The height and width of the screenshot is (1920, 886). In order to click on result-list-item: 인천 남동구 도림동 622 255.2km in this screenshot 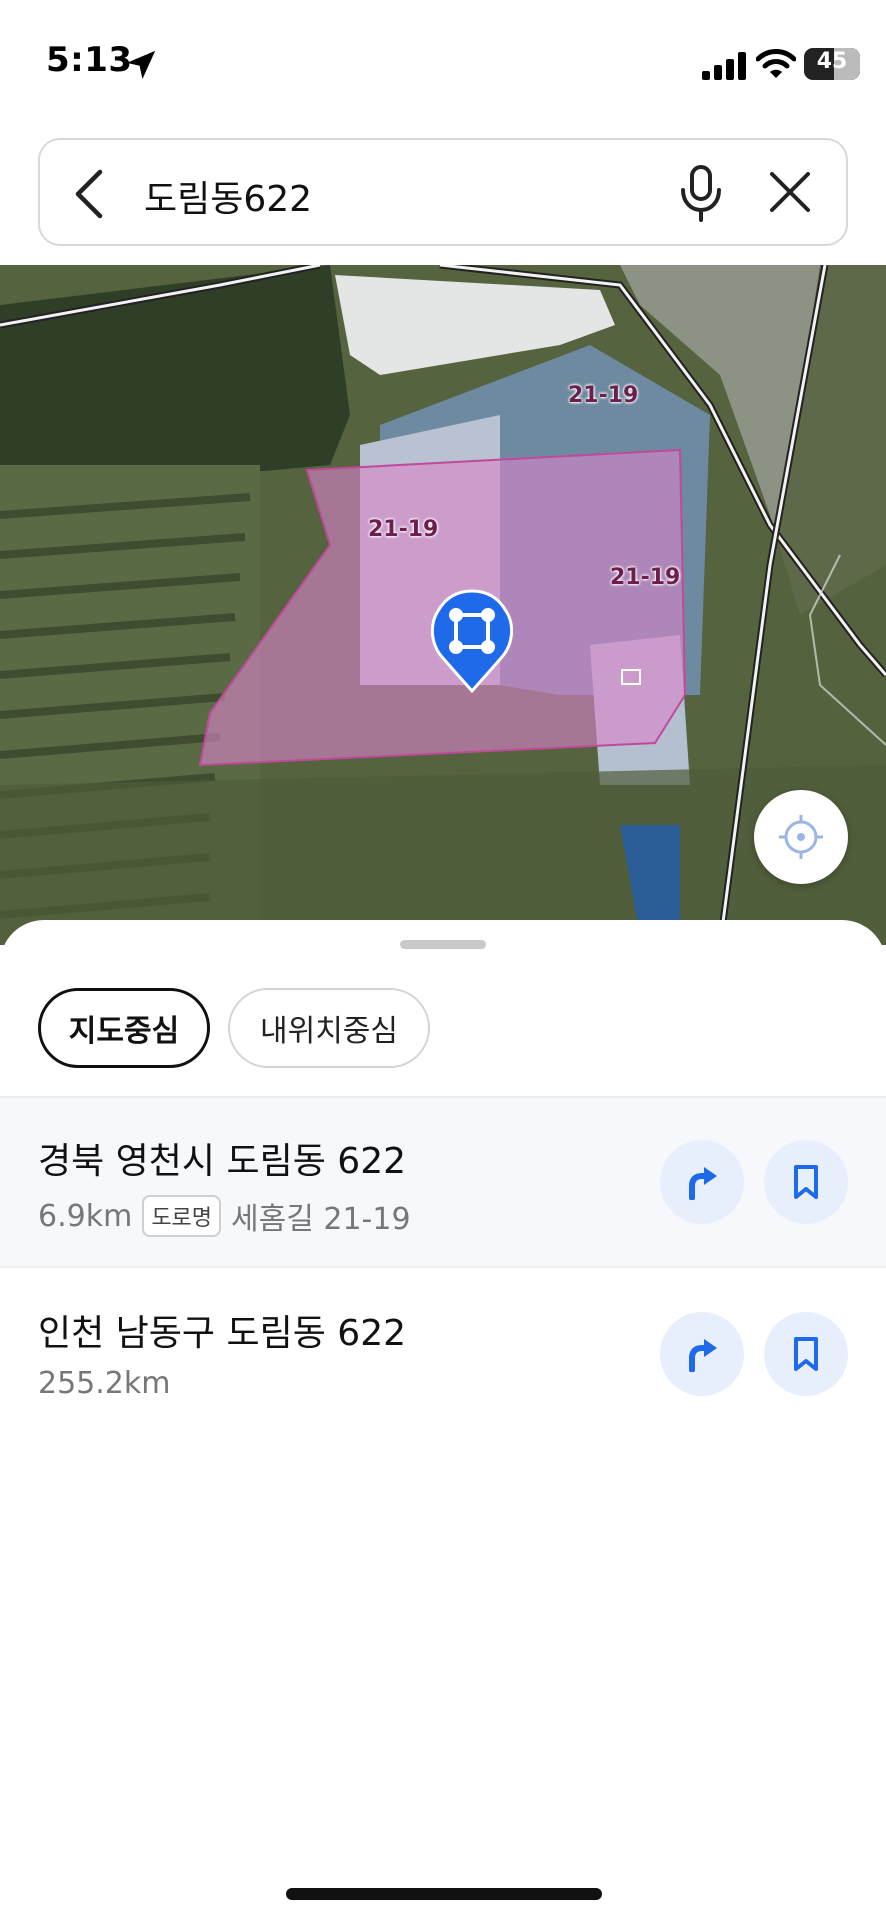, I will do `click(443, 1355)`.